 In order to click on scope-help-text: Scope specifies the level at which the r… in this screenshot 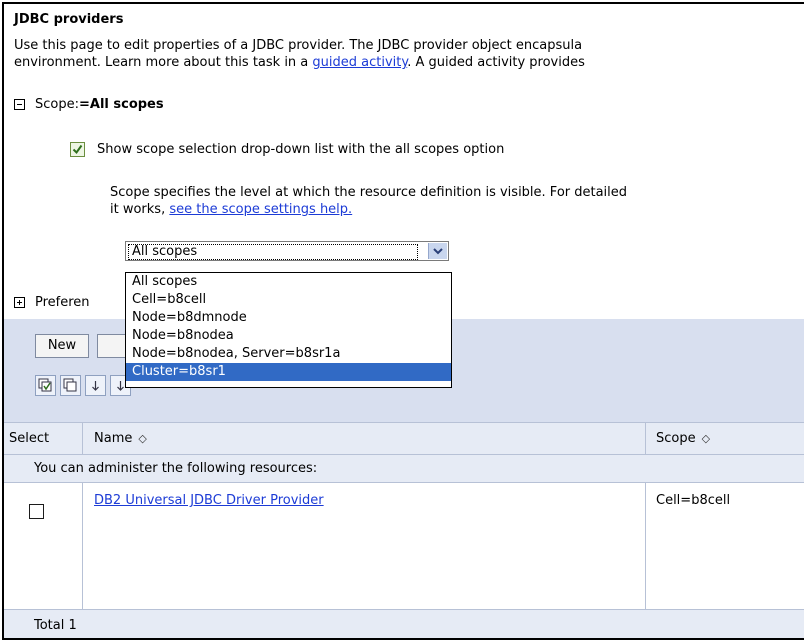, I will do `click(368, 201)`.